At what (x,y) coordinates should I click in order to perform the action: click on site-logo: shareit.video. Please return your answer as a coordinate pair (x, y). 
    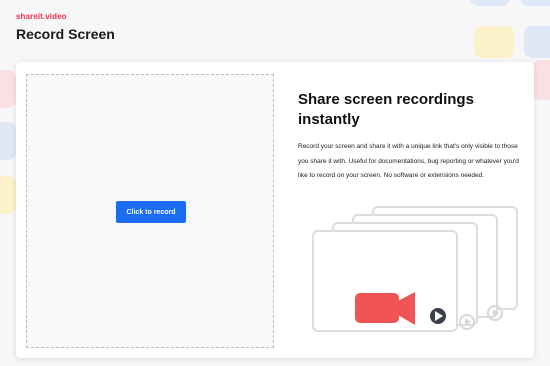
    Looking at the image, I should click on (41, 16).